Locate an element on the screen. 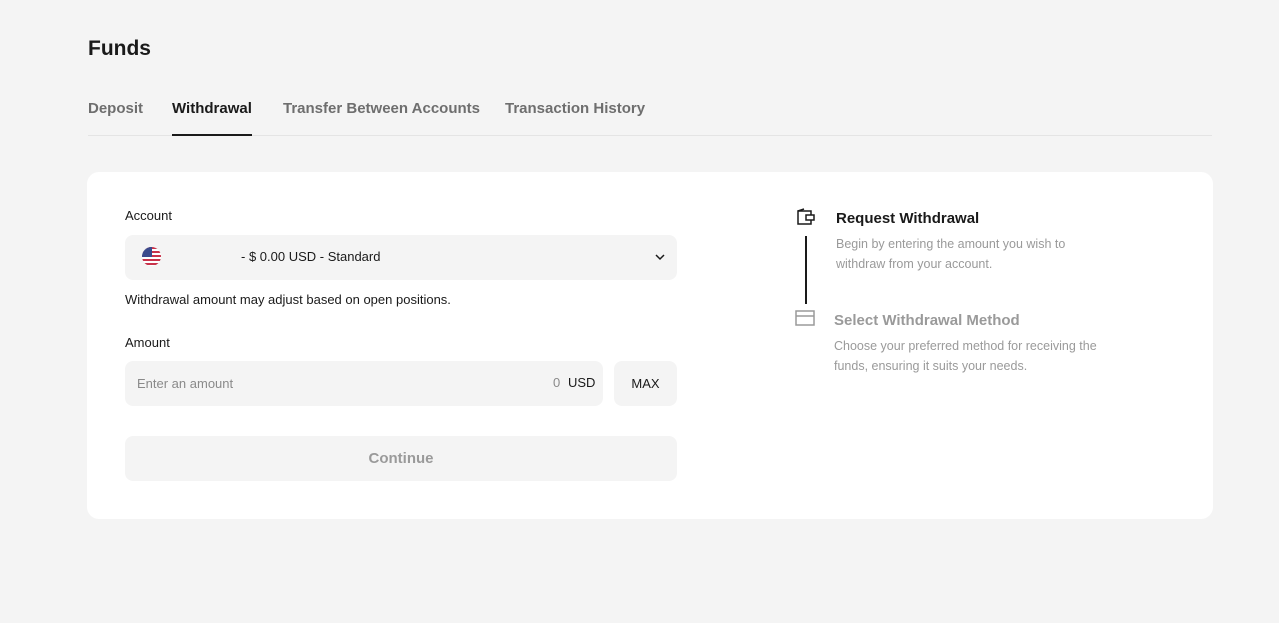  chevron-down-icon is located at coordinates (660, 257).